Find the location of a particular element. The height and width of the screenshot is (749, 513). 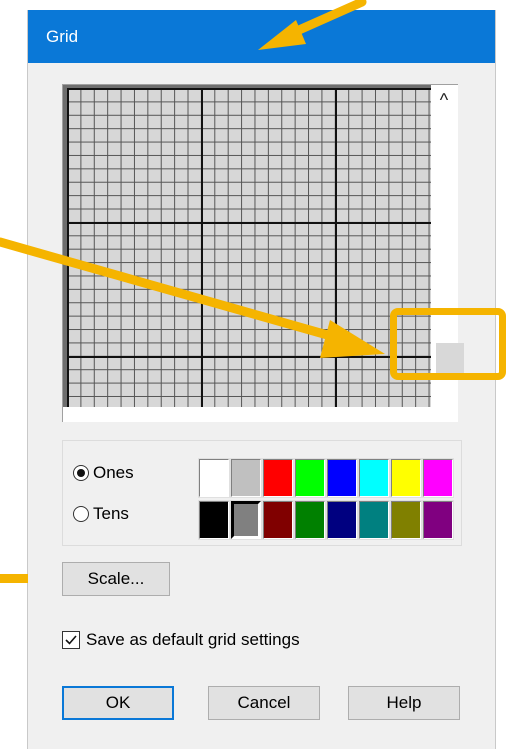

save-default-checkbox-box is located at coordinates (71, 640).